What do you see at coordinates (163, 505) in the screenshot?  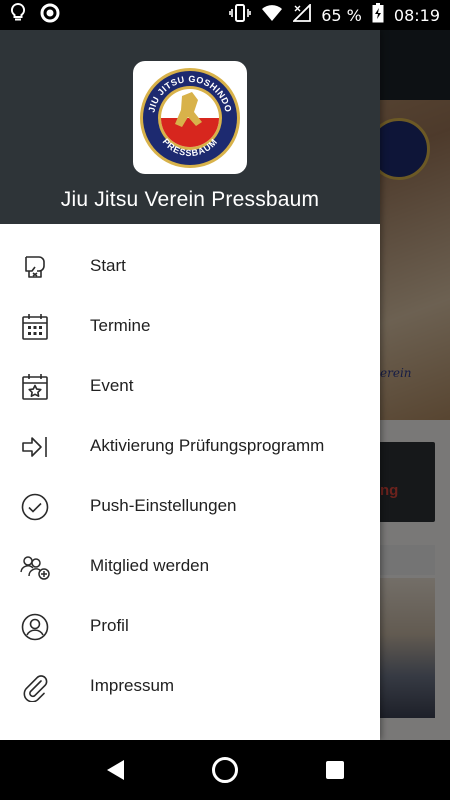 I see `menu-label-push-einstellungen: Push-Einstellungen` at bounding box center [163, 505].